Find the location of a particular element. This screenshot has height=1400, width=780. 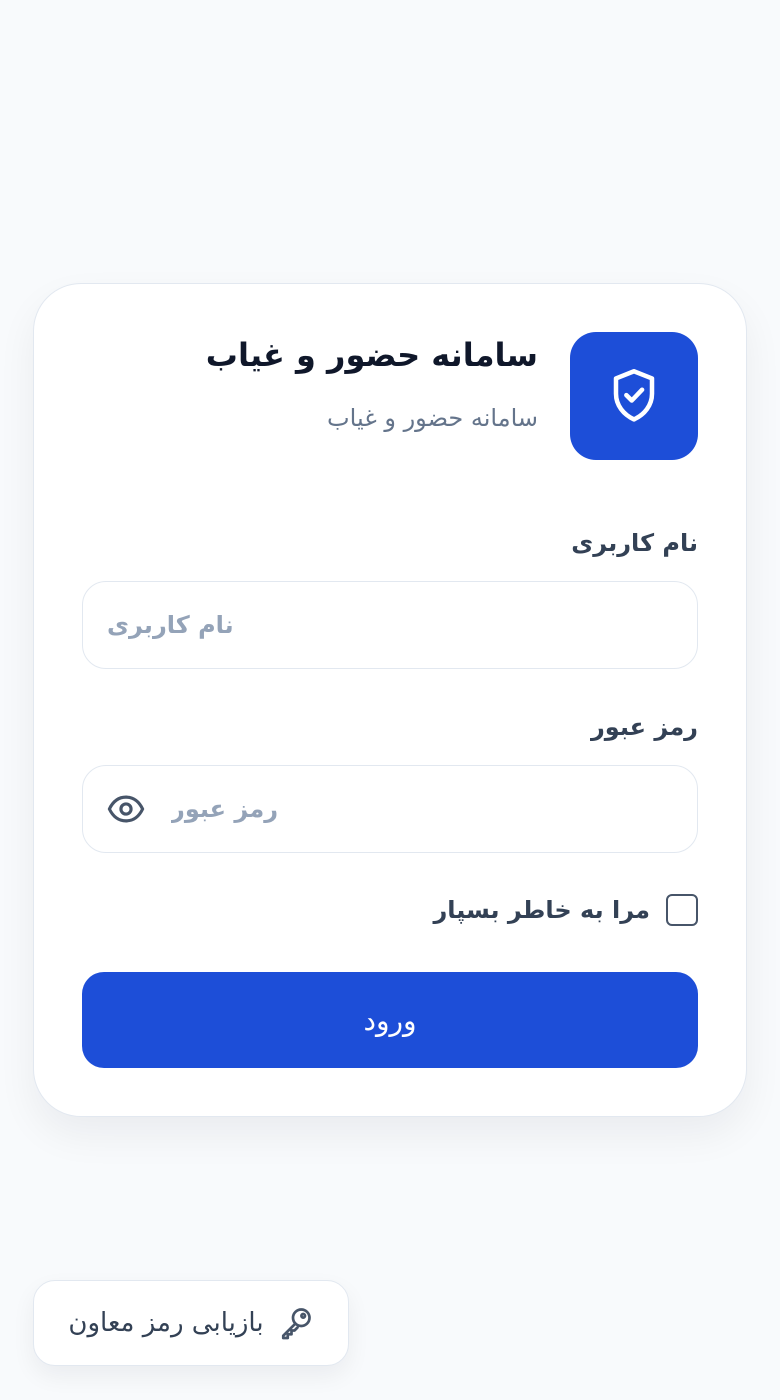

username-input is located at coordinates (391, 624).